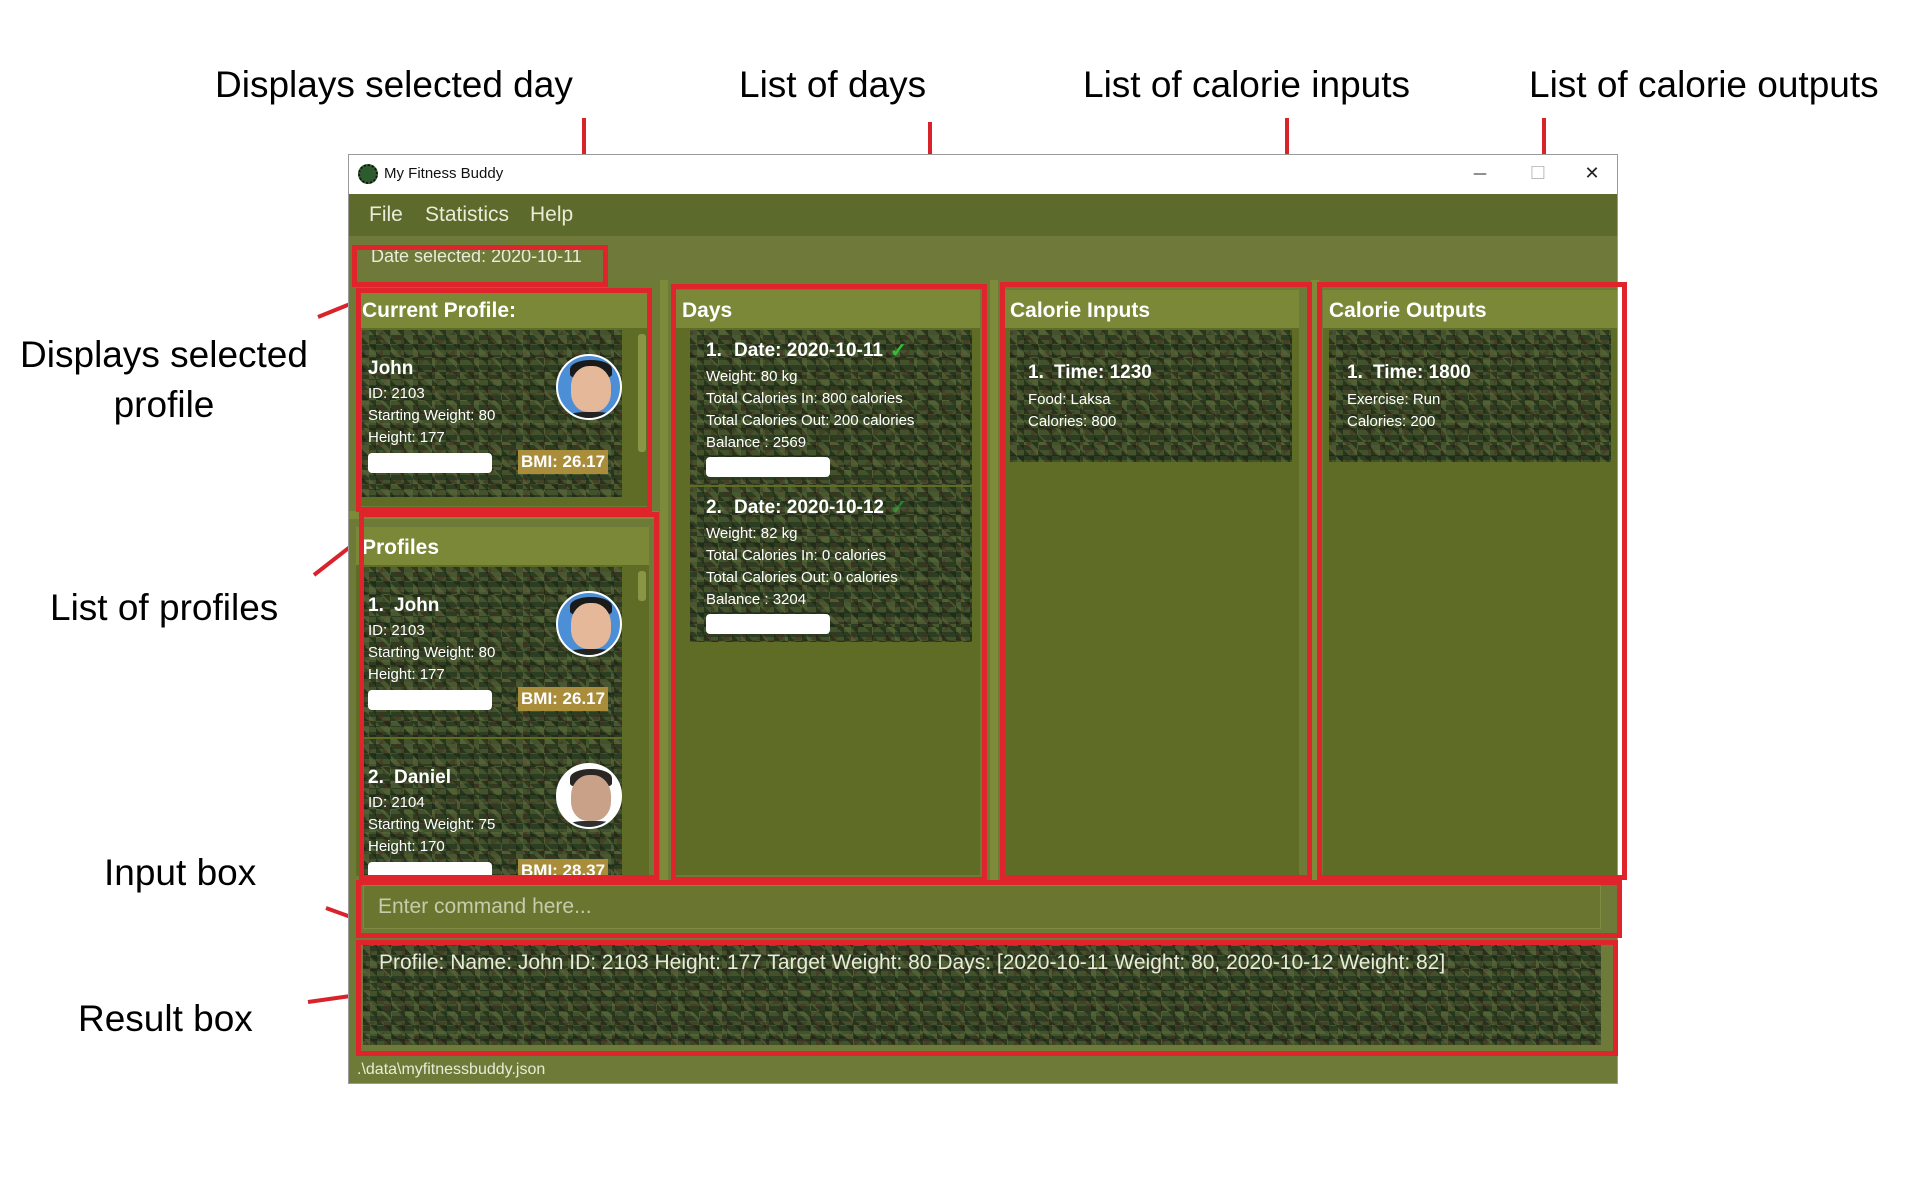  I want to click on day-item-date: Date: 2020-10-11, so click(808, 350).